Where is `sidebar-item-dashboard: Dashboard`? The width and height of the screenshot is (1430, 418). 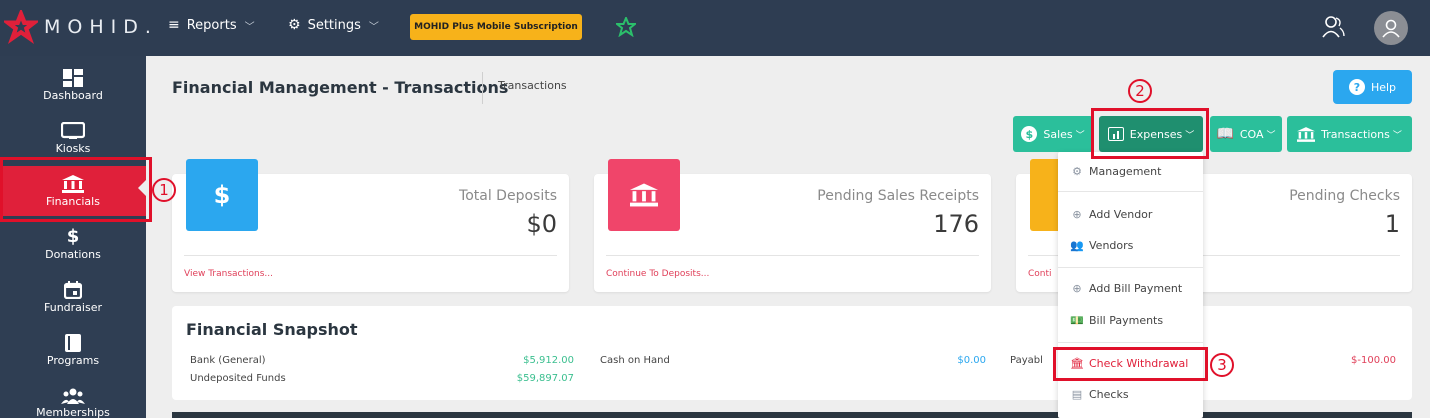
sidebar-item-dashboard: Dashboard is located at coordinates (73, 85).